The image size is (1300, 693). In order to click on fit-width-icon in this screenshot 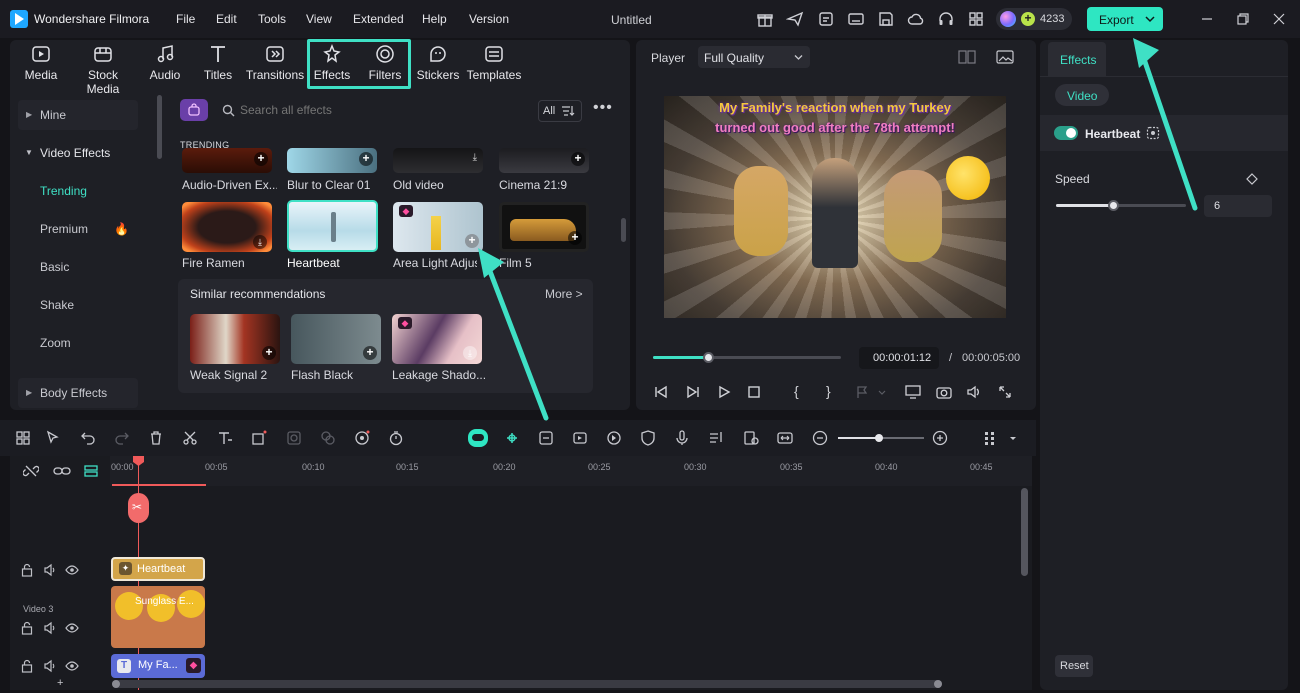, I will do `click(785, 438)`.